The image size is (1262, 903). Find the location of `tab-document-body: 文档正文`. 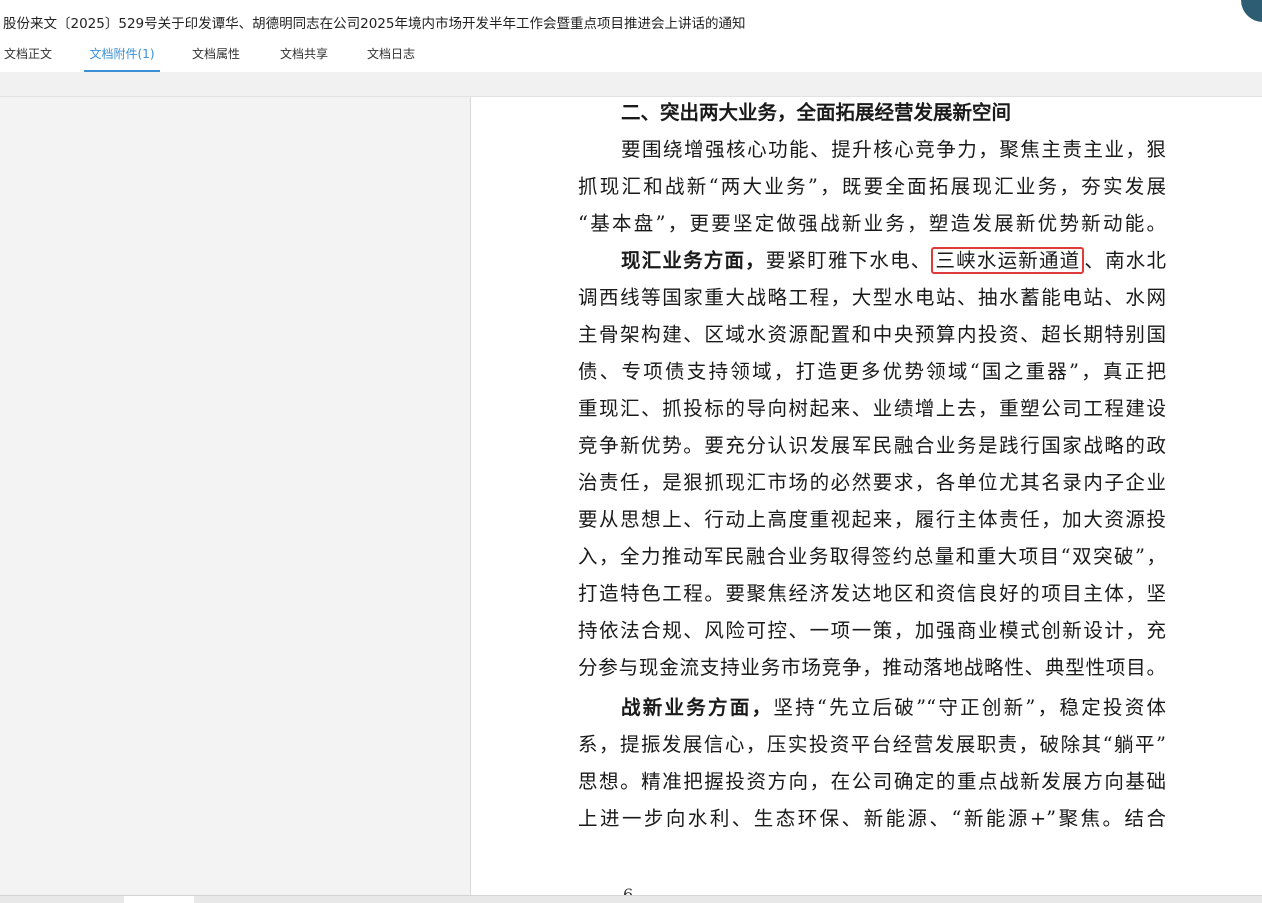

tab-document-body: 文档正文 is located at coordinates (28, 56).